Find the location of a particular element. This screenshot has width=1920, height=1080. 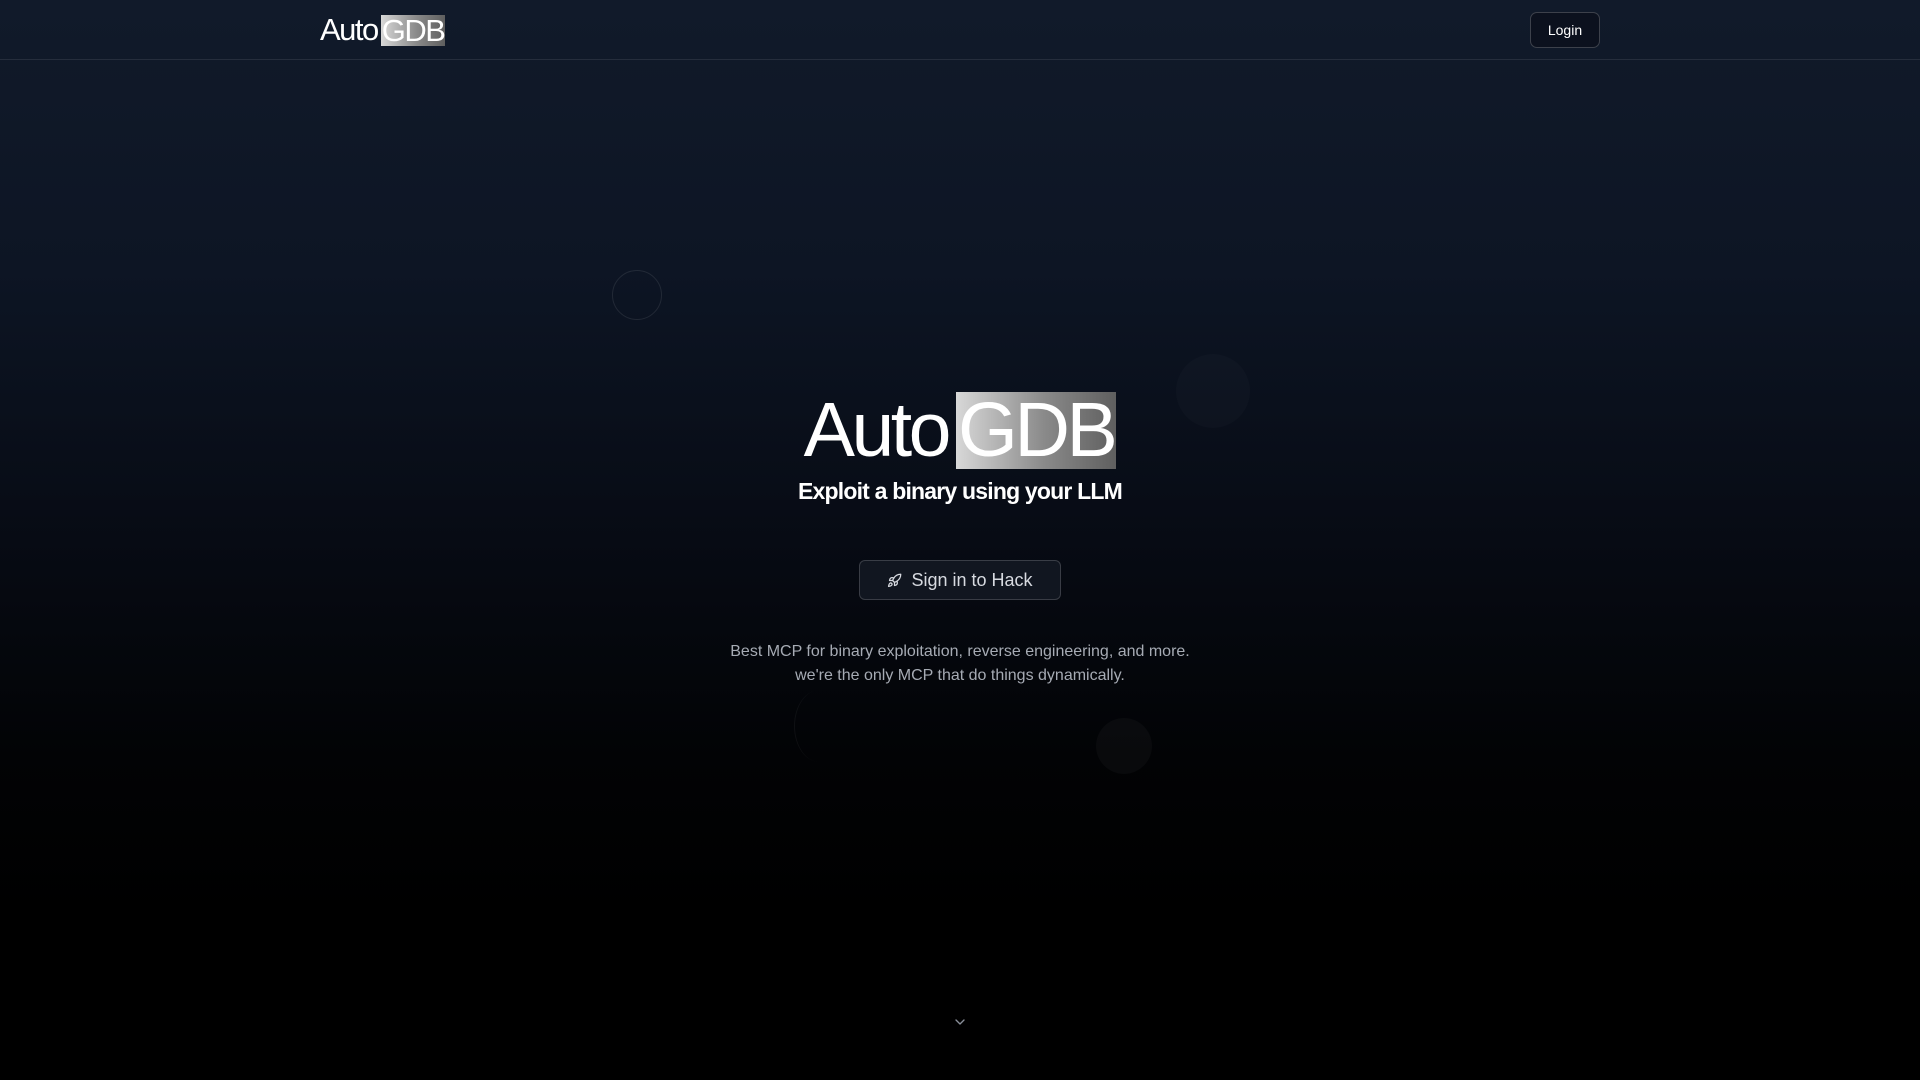

navbar: Auto GDB Login is located at coordinates (960, 30).